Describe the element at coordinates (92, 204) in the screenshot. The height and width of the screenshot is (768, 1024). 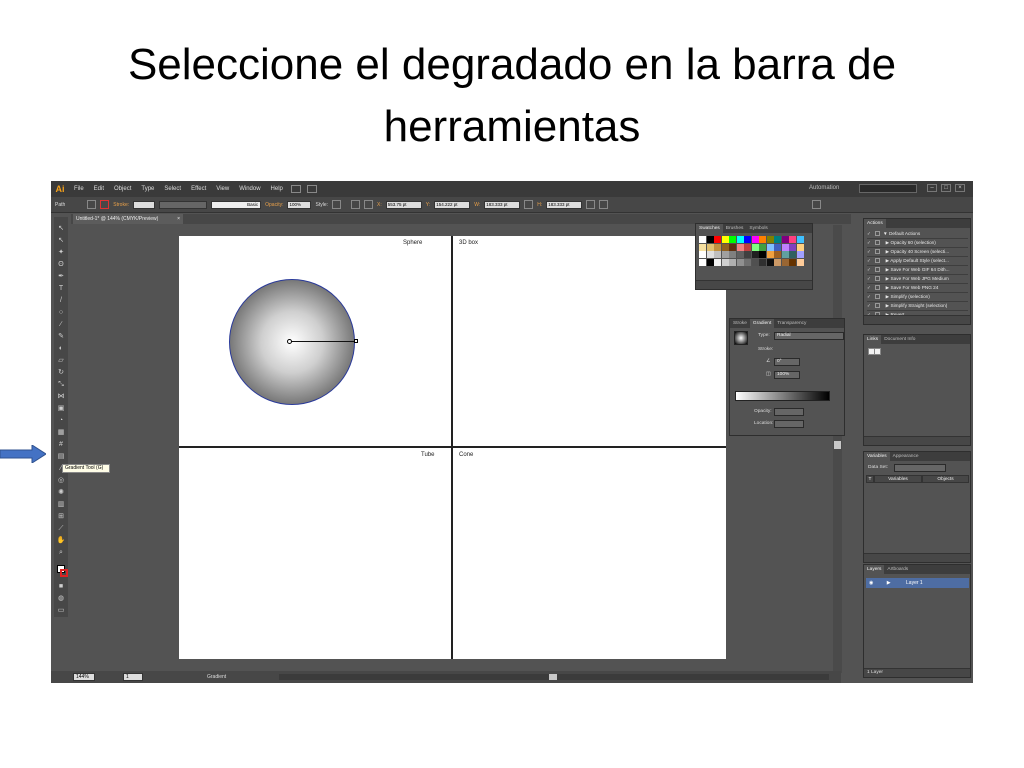
I see `fill-color-icon` at that location.